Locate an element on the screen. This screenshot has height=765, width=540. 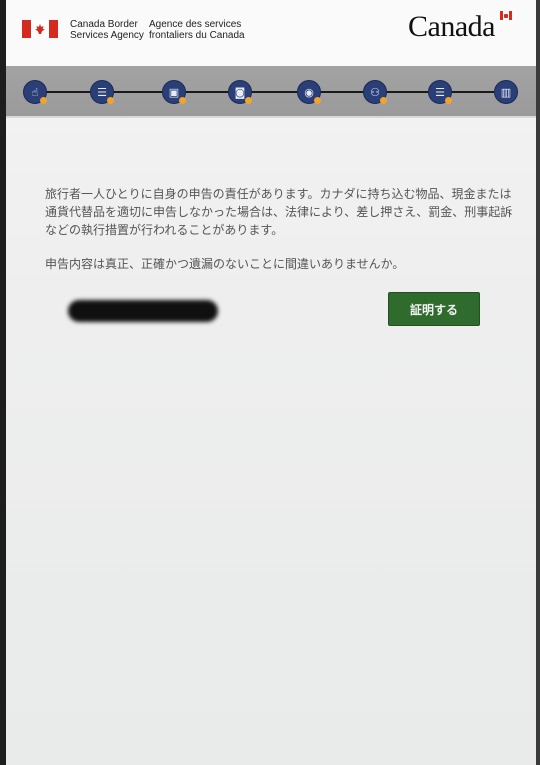
device-bezel-right is located at coordinates (538, 382).